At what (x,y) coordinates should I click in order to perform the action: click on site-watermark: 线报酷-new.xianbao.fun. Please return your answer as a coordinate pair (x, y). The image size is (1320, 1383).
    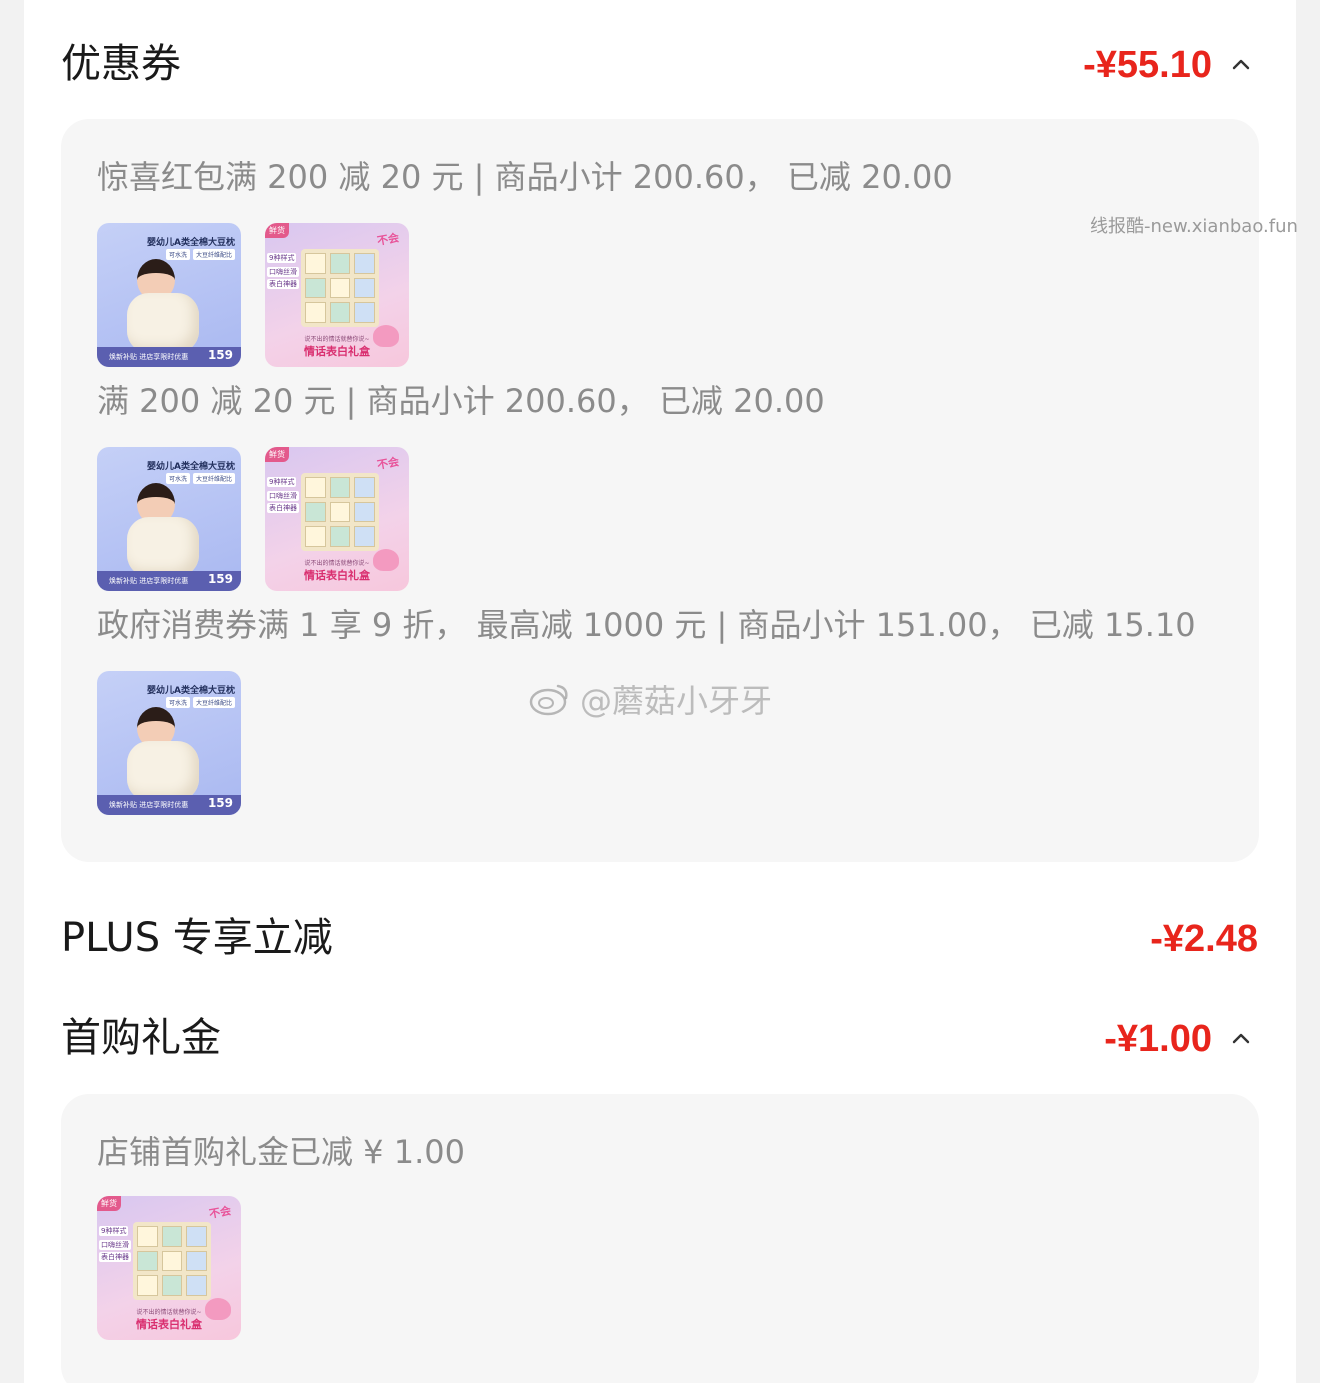
    Looking at the image, I should click on (1194, 226).